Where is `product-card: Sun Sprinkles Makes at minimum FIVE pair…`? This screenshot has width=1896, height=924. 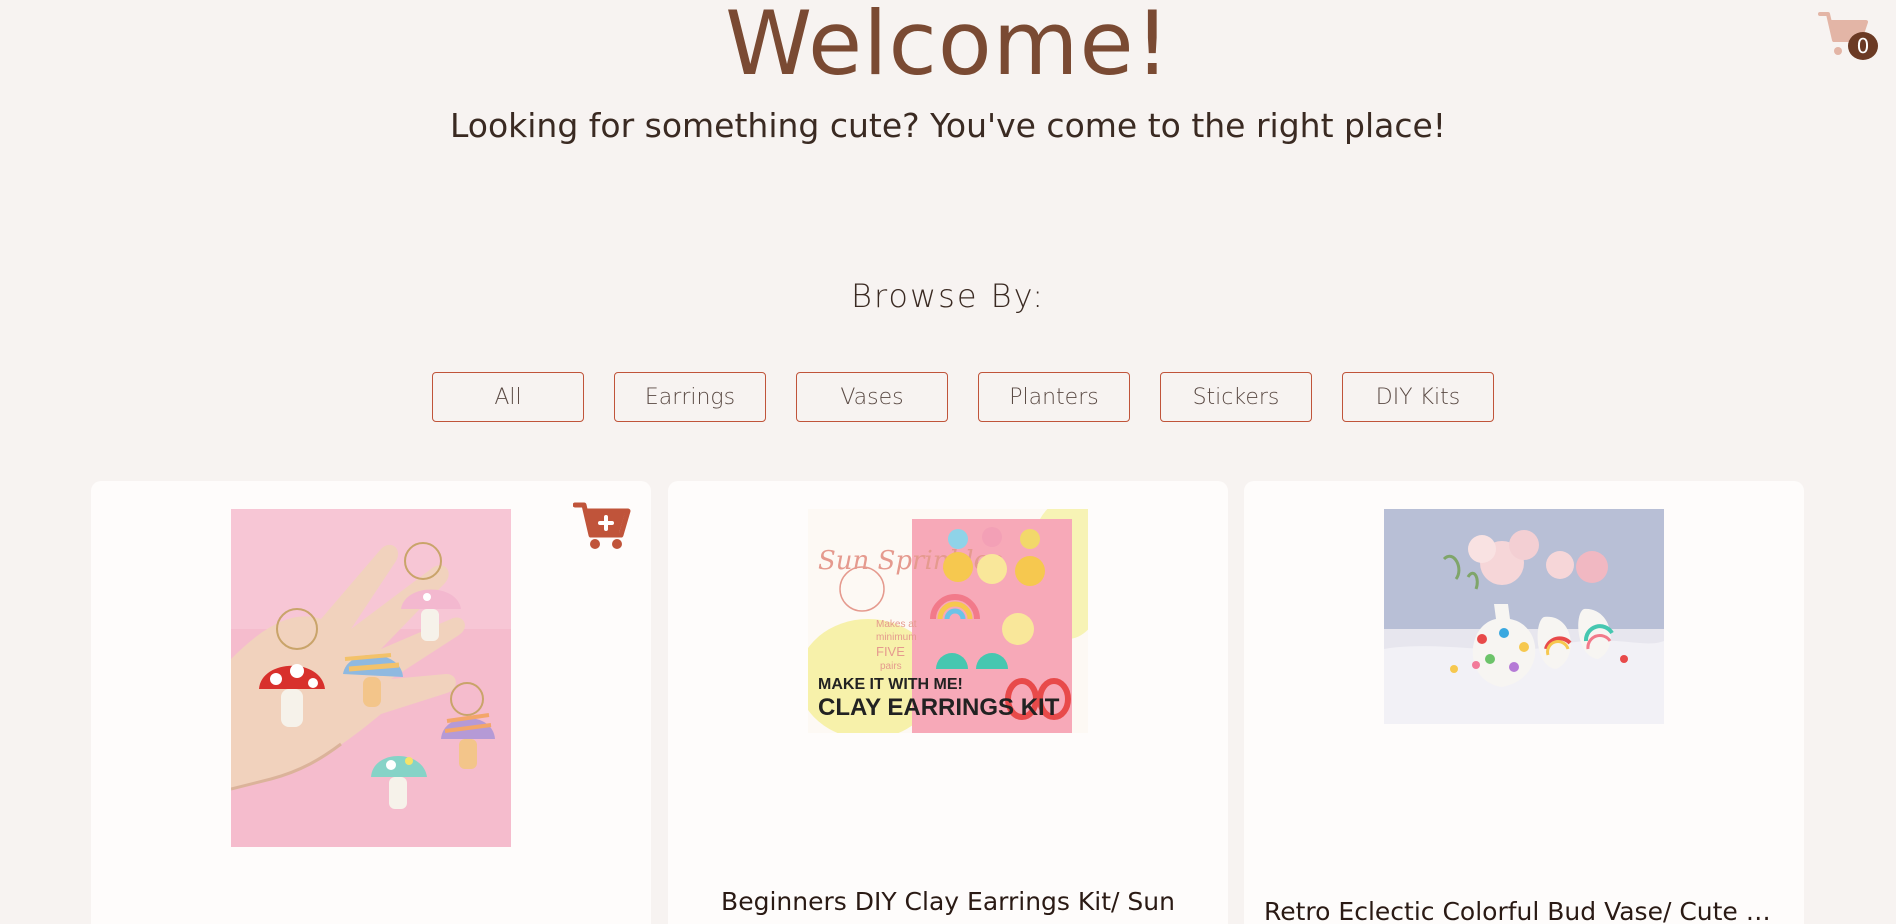 product-card: Sun Sprinkles Makes at minimum FIVE pair… is located at coordinates (948, 702).